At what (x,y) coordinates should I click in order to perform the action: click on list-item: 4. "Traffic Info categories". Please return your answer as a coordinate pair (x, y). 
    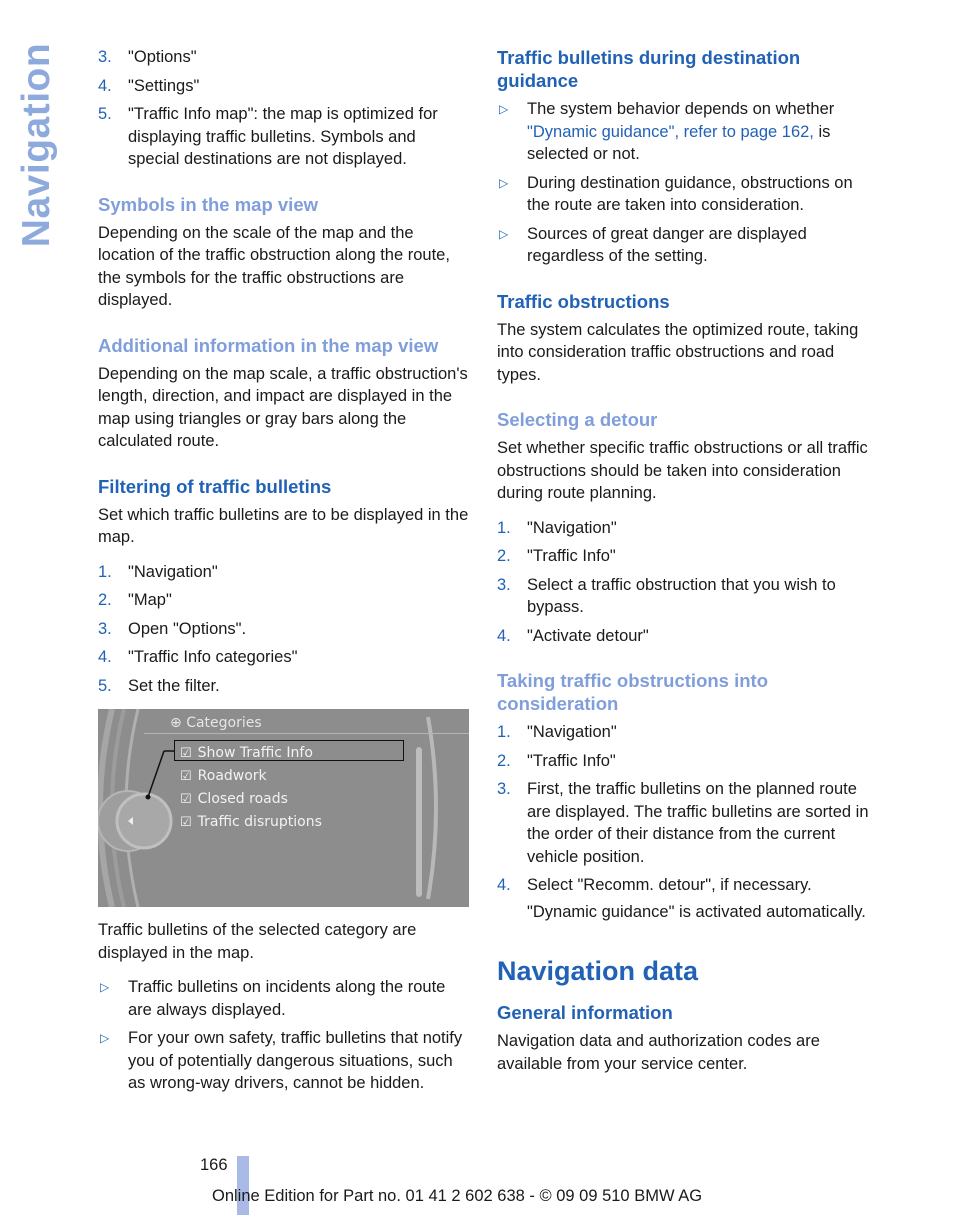
    Looking at the image, I should click on (198, 657).